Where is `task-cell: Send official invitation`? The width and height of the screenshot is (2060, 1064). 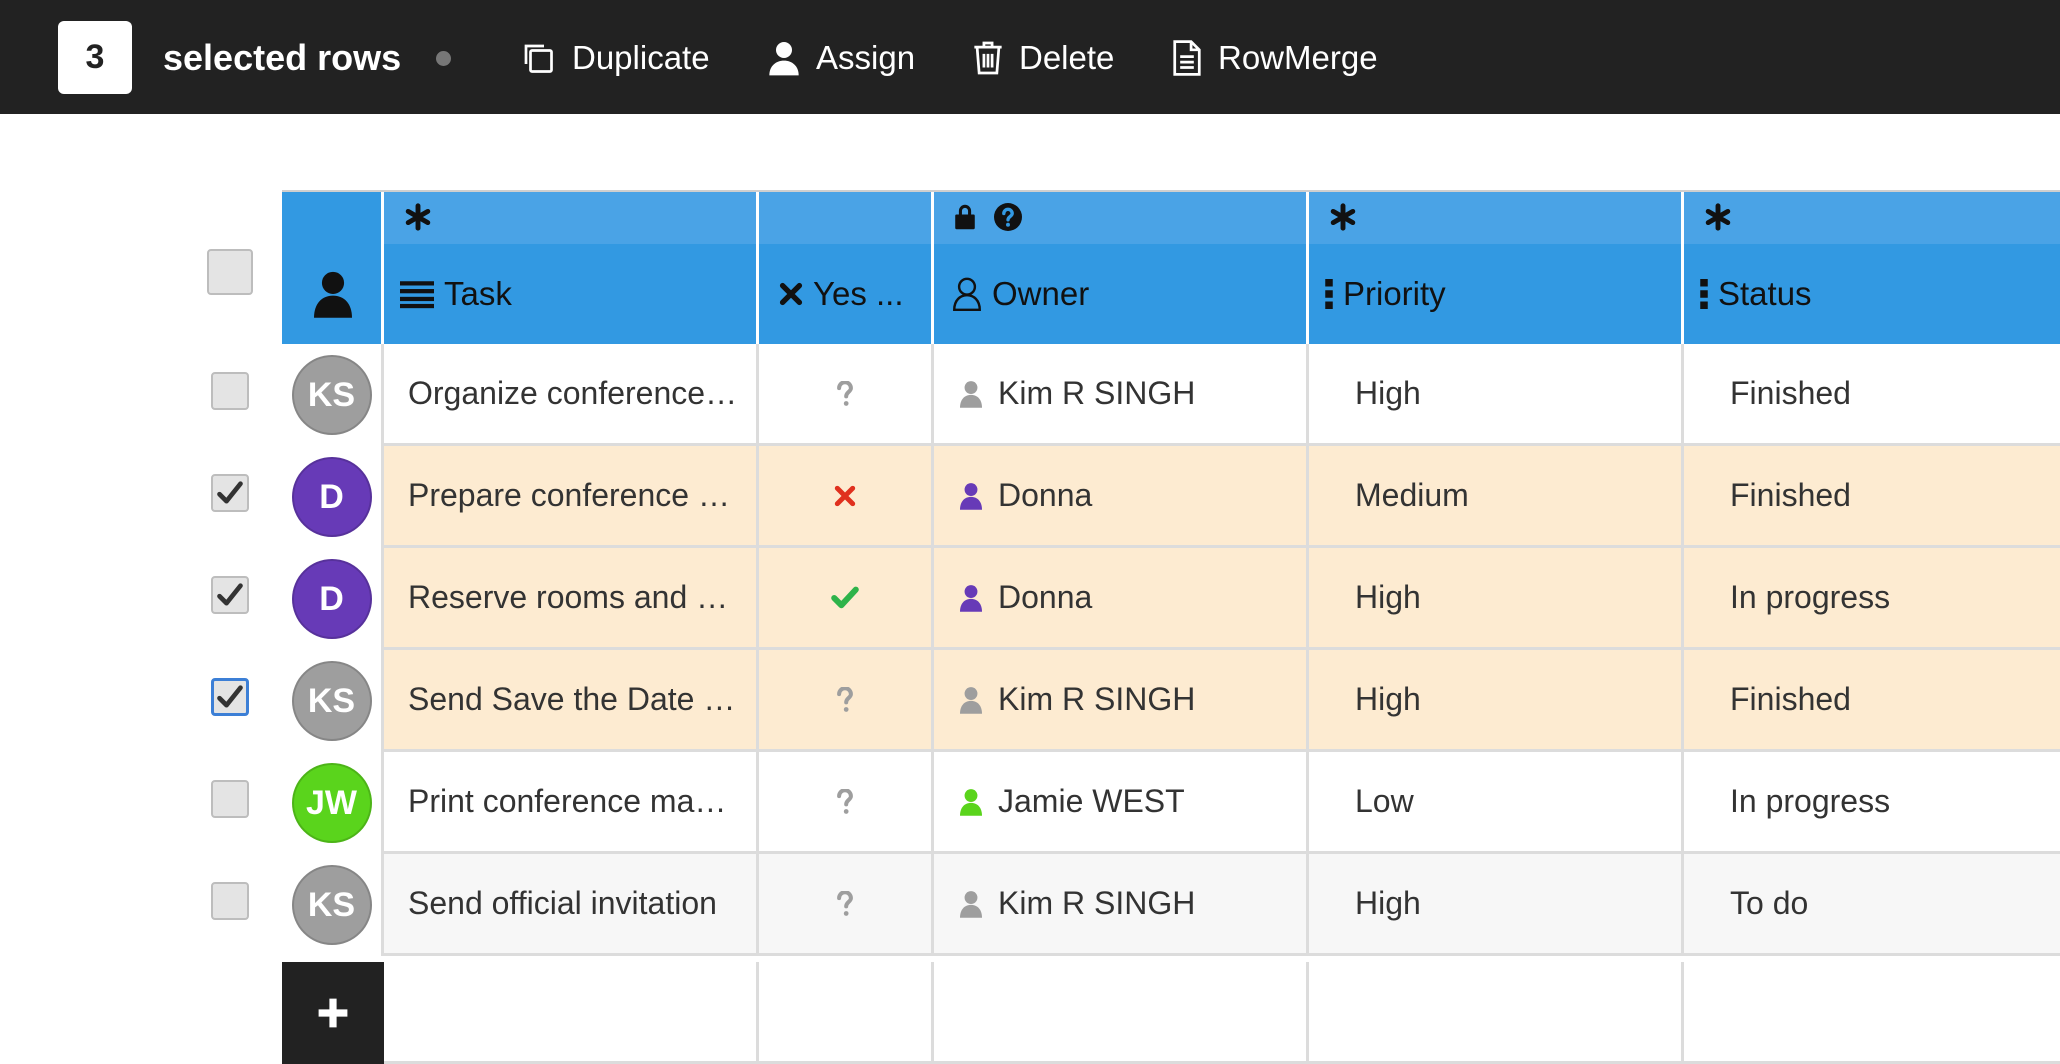 task-cell: Send official invitation is located at coordinates (571, 905).